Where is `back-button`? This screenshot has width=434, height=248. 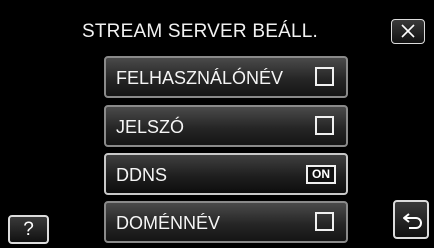
back-button is located at coordinates (411, 219).